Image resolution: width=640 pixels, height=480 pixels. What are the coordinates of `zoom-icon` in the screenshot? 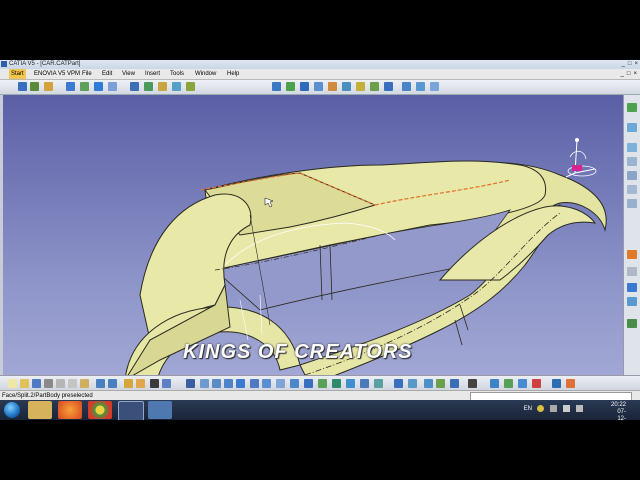 It's located at (112, 86).